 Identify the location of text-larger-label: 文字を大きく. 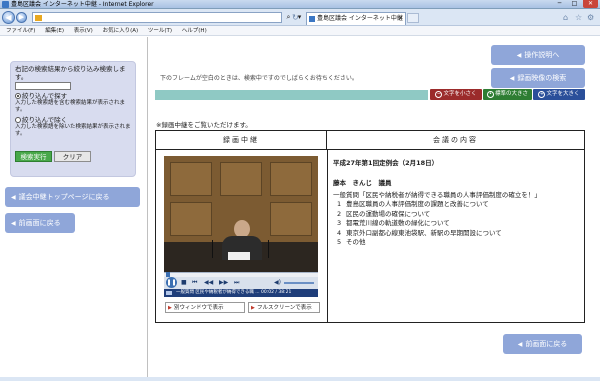
(563, 94).